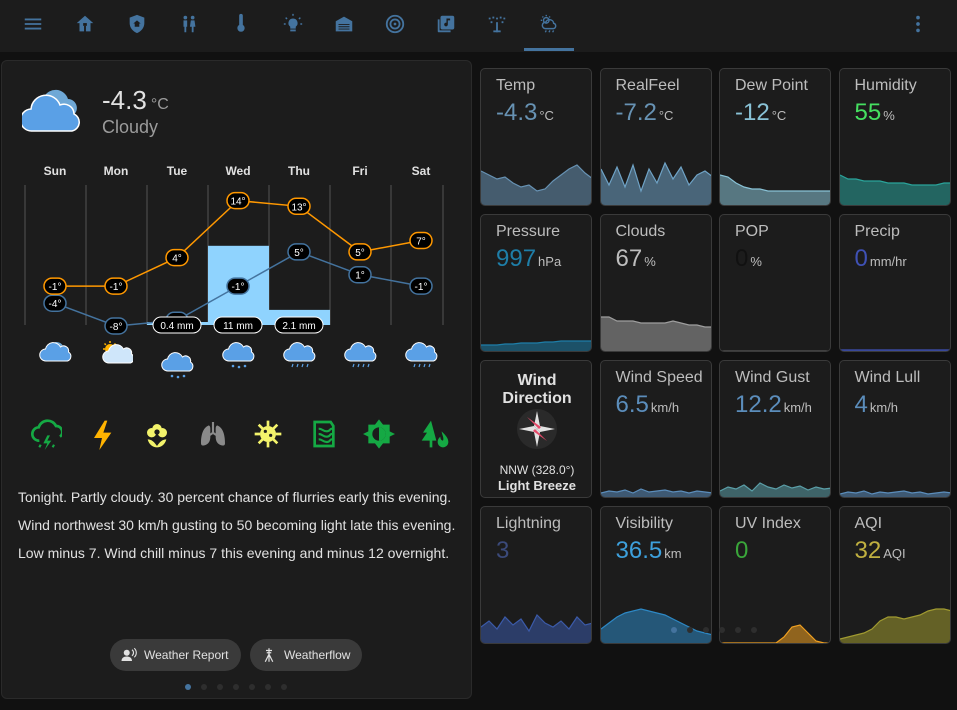 Image resolution: width=957 pixels, height=710 pixels. I want to click on more-vertical-icon, so click(918, 24).